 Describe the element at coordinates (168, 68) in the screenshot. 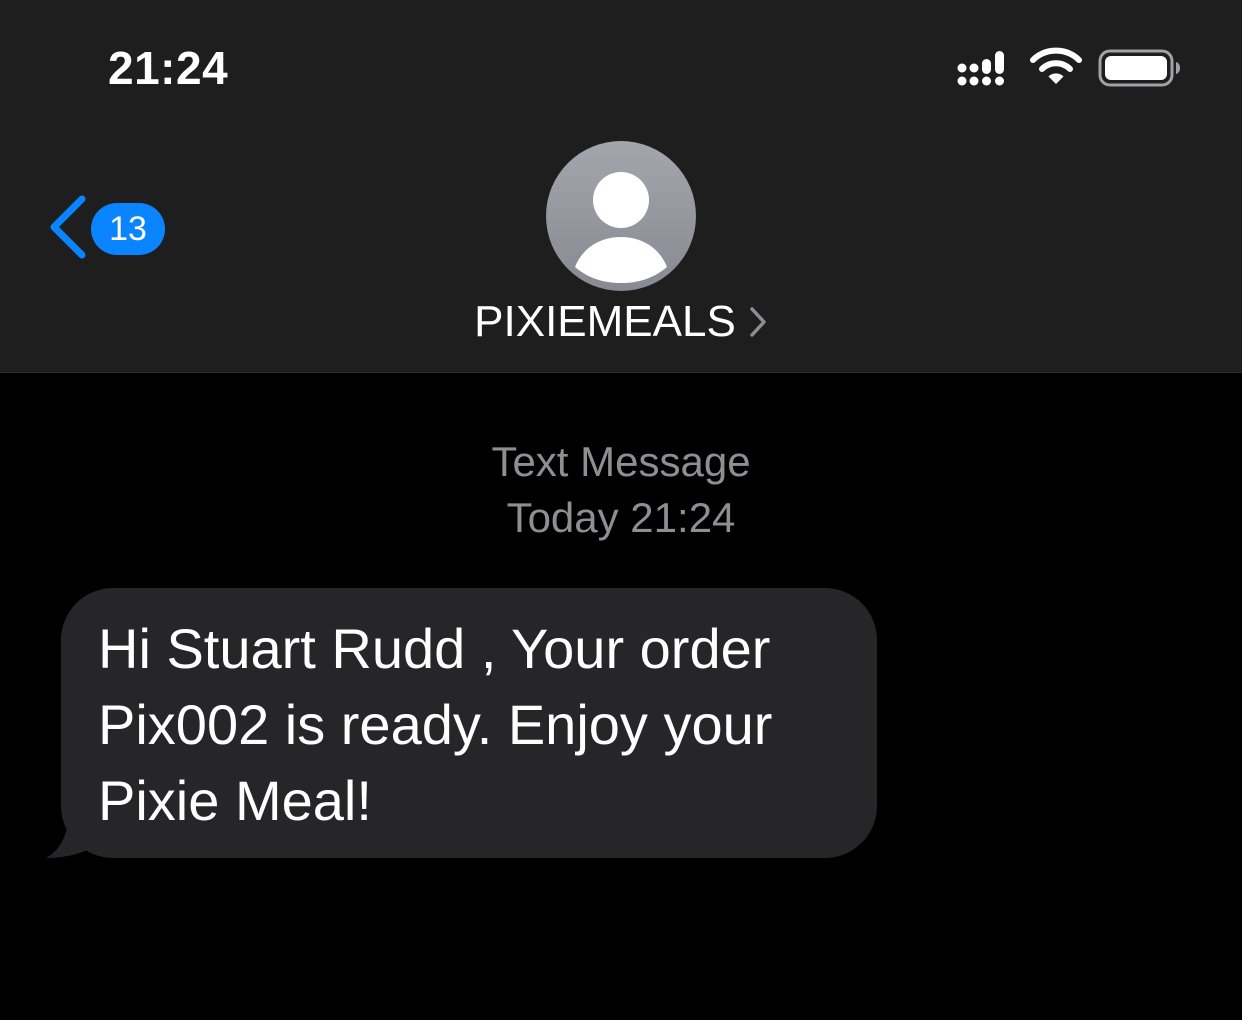

I see `status-bar-time: 21:24` at that location.